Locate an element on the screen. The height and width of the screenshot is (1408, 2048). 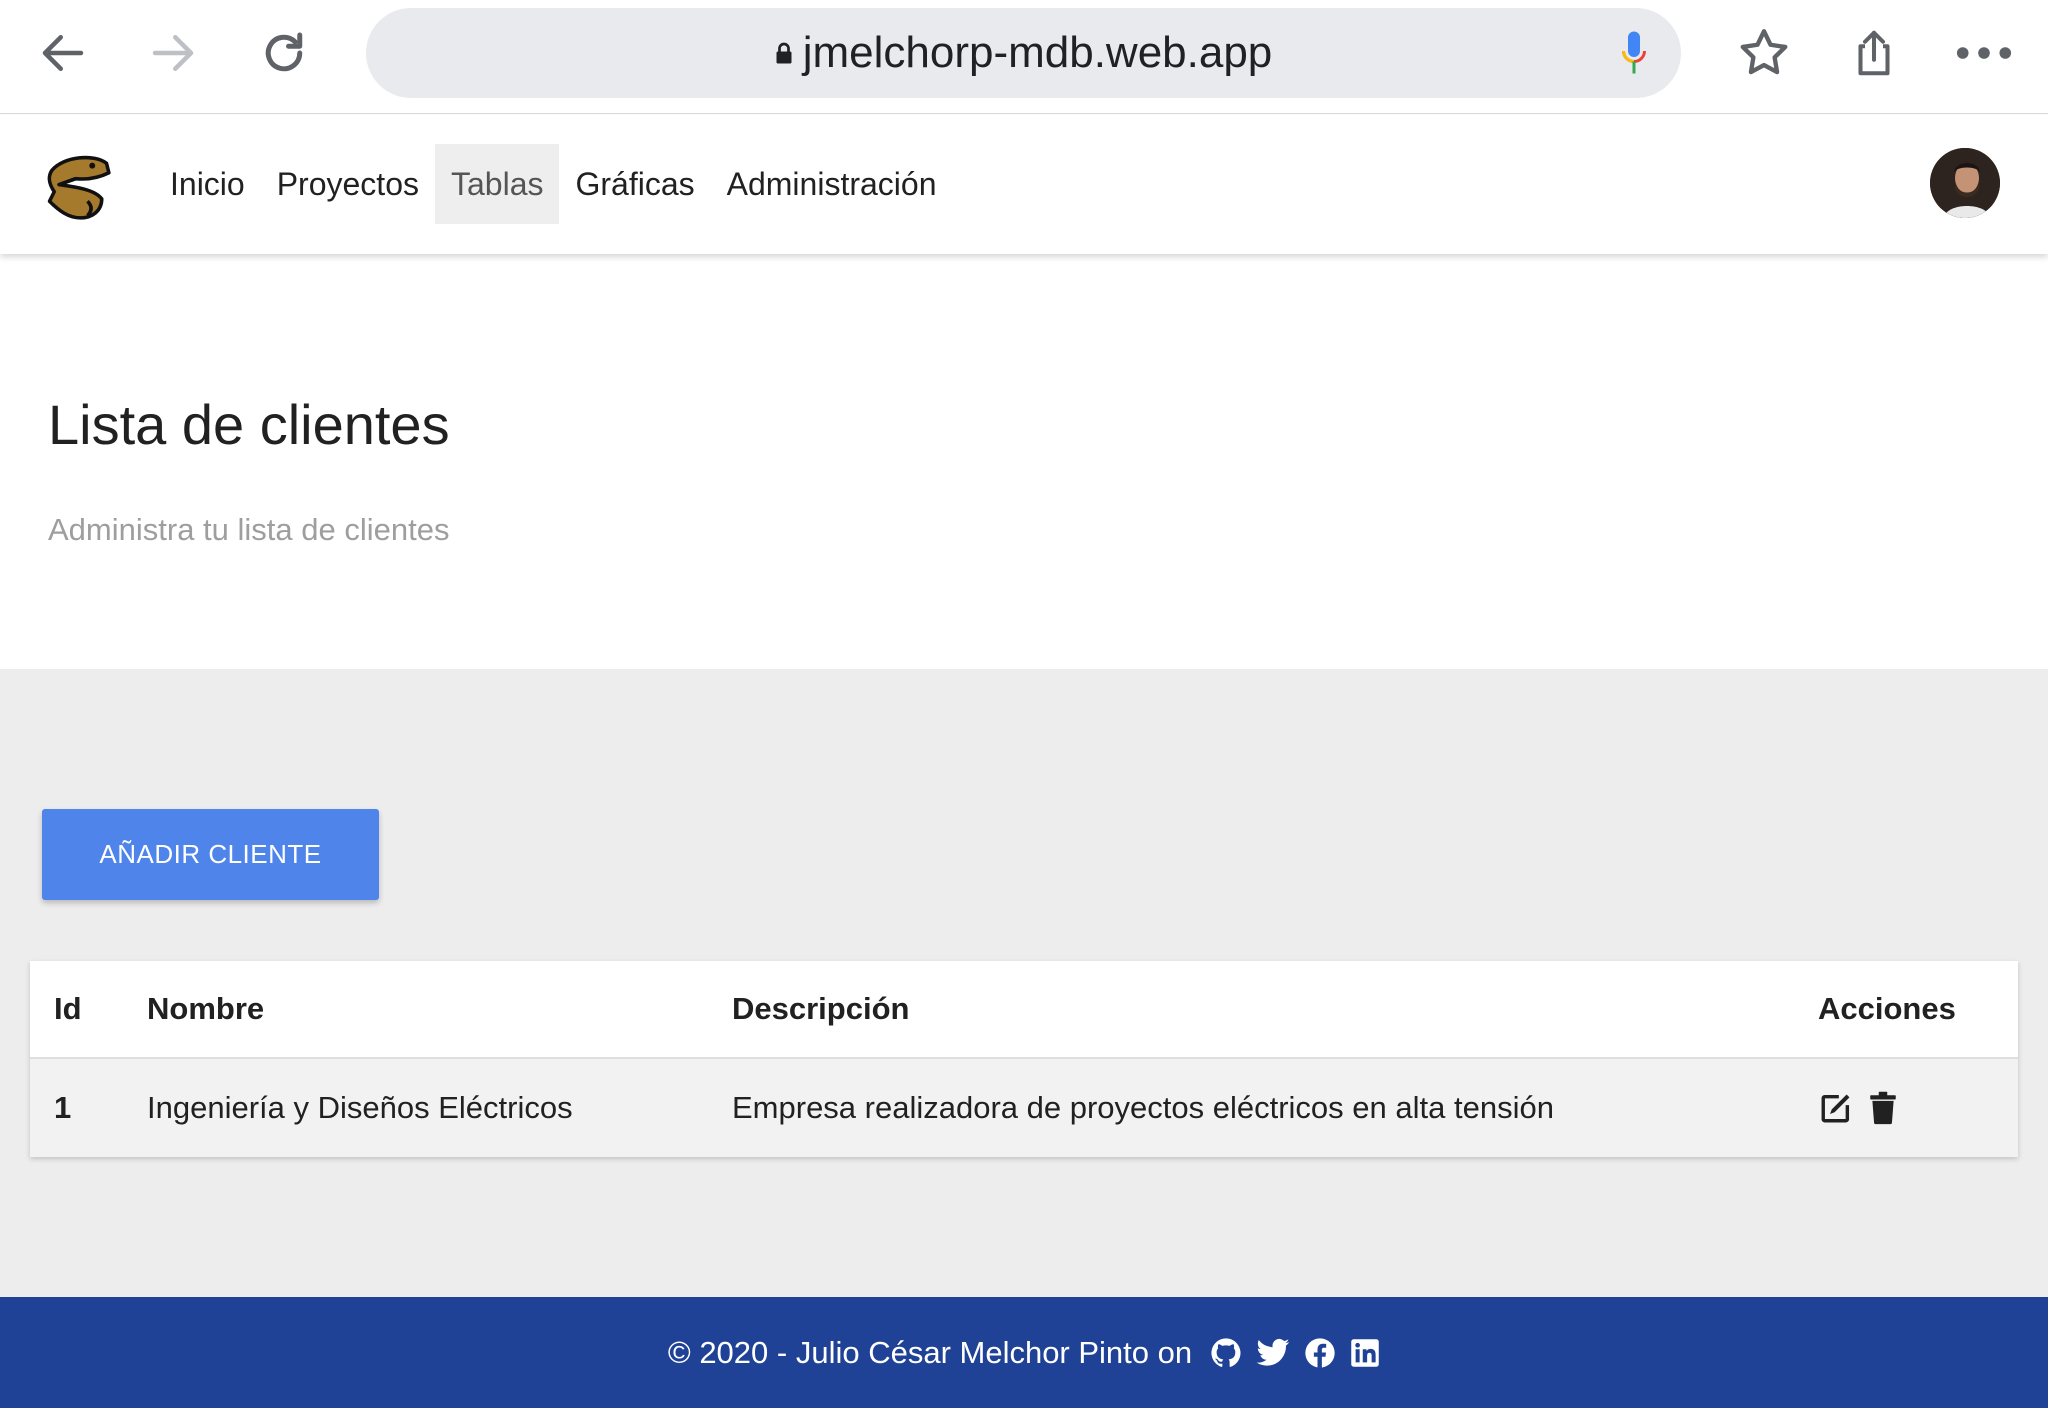
page-title: Lista de clientes is located at coordinates (249, 424).